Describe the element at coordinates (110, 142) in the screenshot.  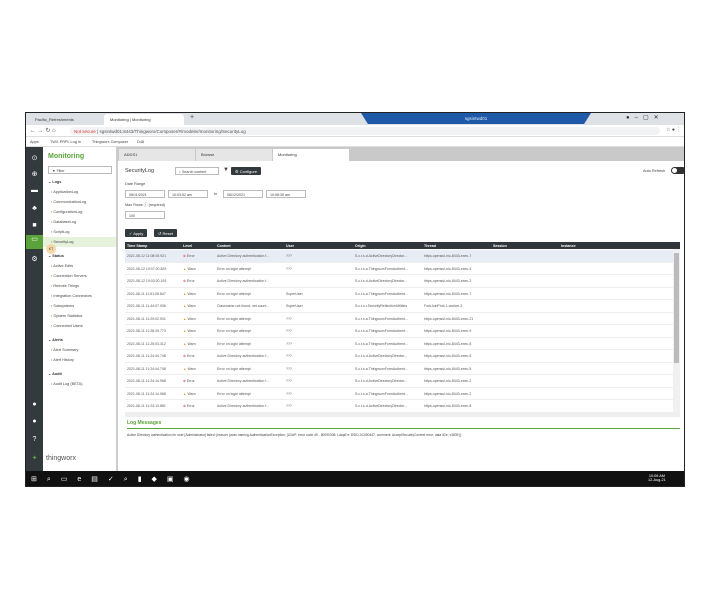
I see `bookmark: Thingworx Composer` at that location.